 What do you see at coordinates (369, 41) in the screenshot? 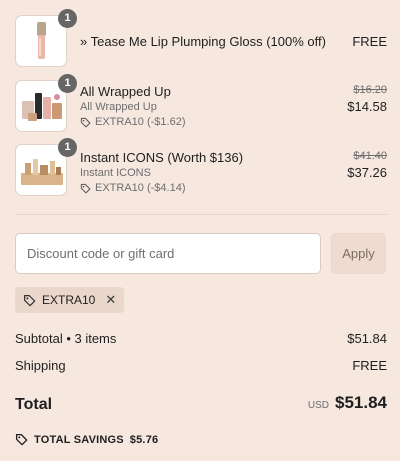
I see `item-price: FREE` at bounding box center [369, 41].